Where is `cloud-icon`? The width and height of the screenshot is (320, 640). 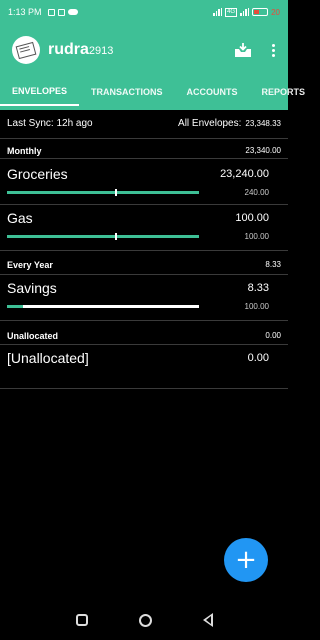 cloud-icon is located at coordinates (72, 12).